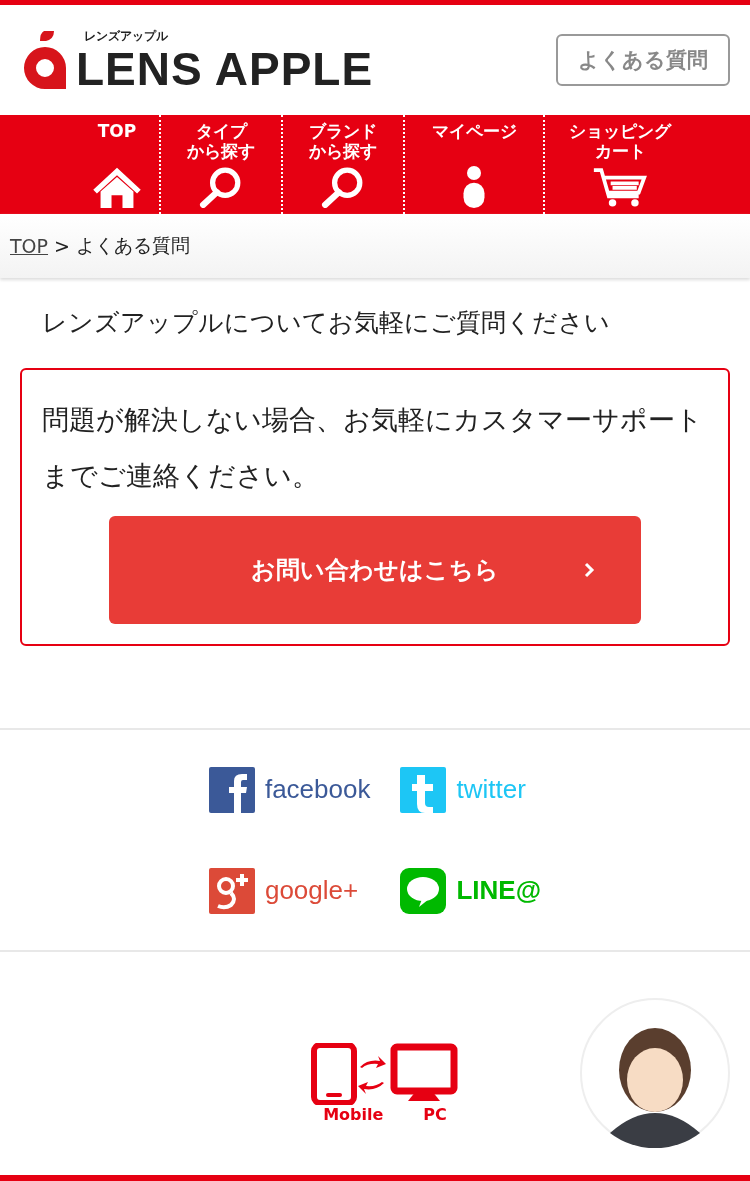  I want to click on facebook-icon, so click(231, 789).